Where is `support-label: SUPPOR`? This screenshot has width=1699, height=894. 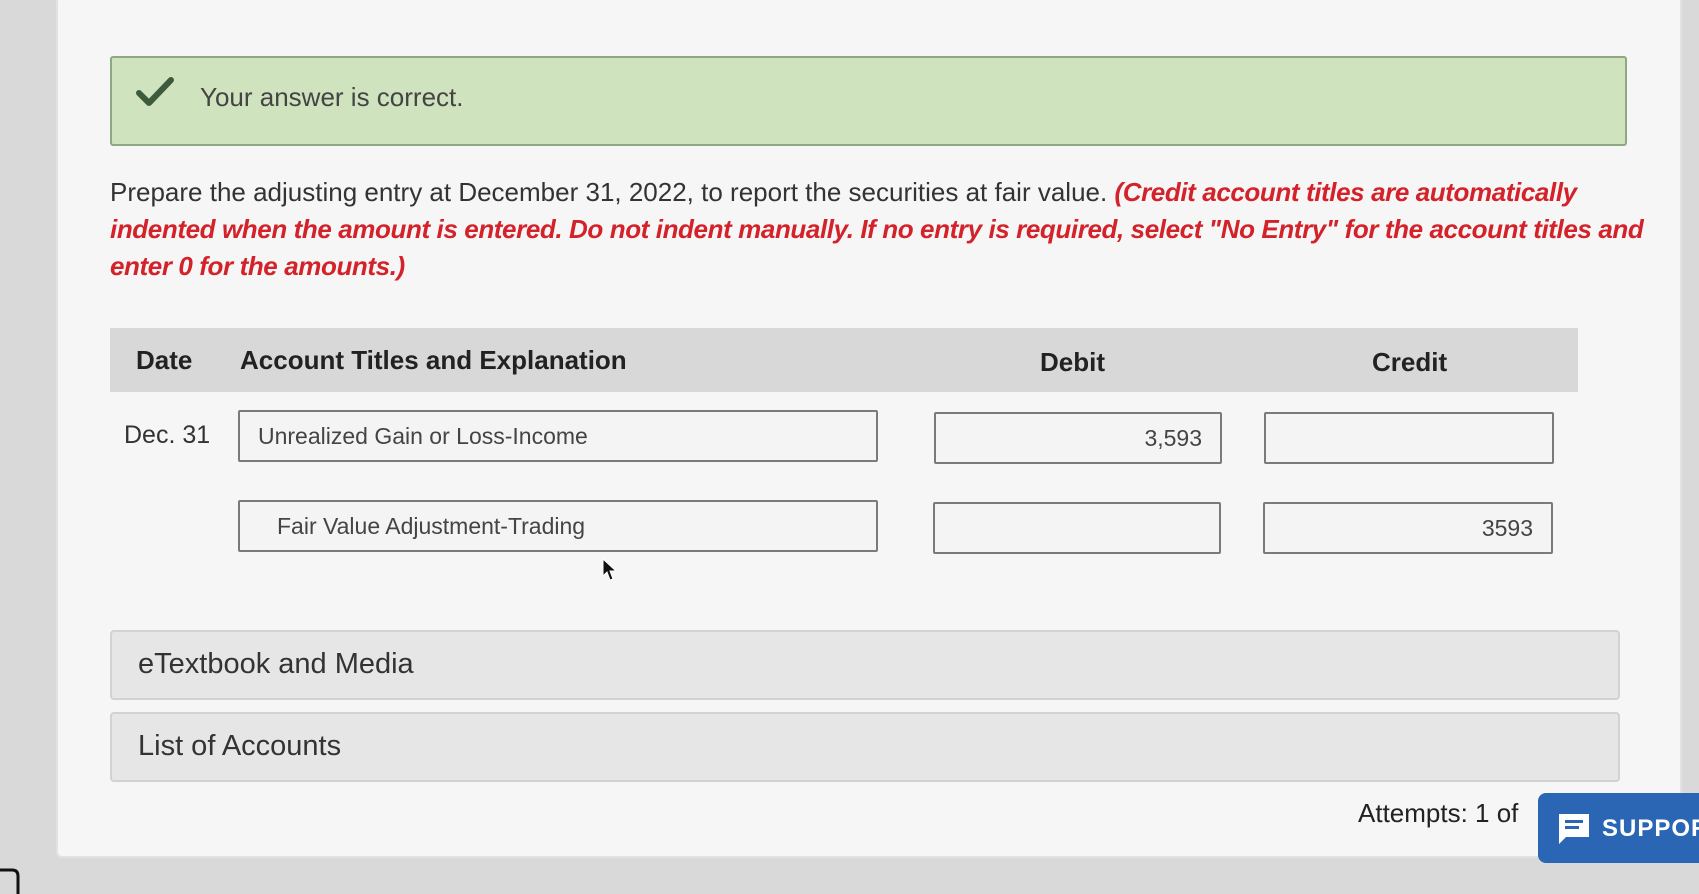 support-label: SUPPOR is located at coordinates (1650, 828).